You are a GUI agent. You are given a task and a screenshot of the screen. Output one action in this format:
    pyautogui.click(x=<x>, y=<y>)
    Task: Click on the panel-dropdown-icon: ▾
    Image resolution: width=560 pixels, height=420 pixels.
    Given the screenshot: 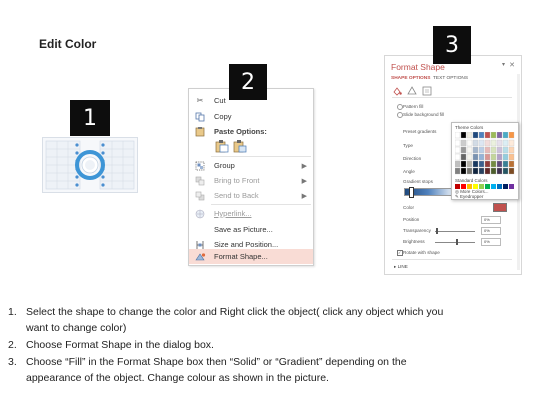 What is the action you would take?
    pyautogui.click(x=503, y=64)
    